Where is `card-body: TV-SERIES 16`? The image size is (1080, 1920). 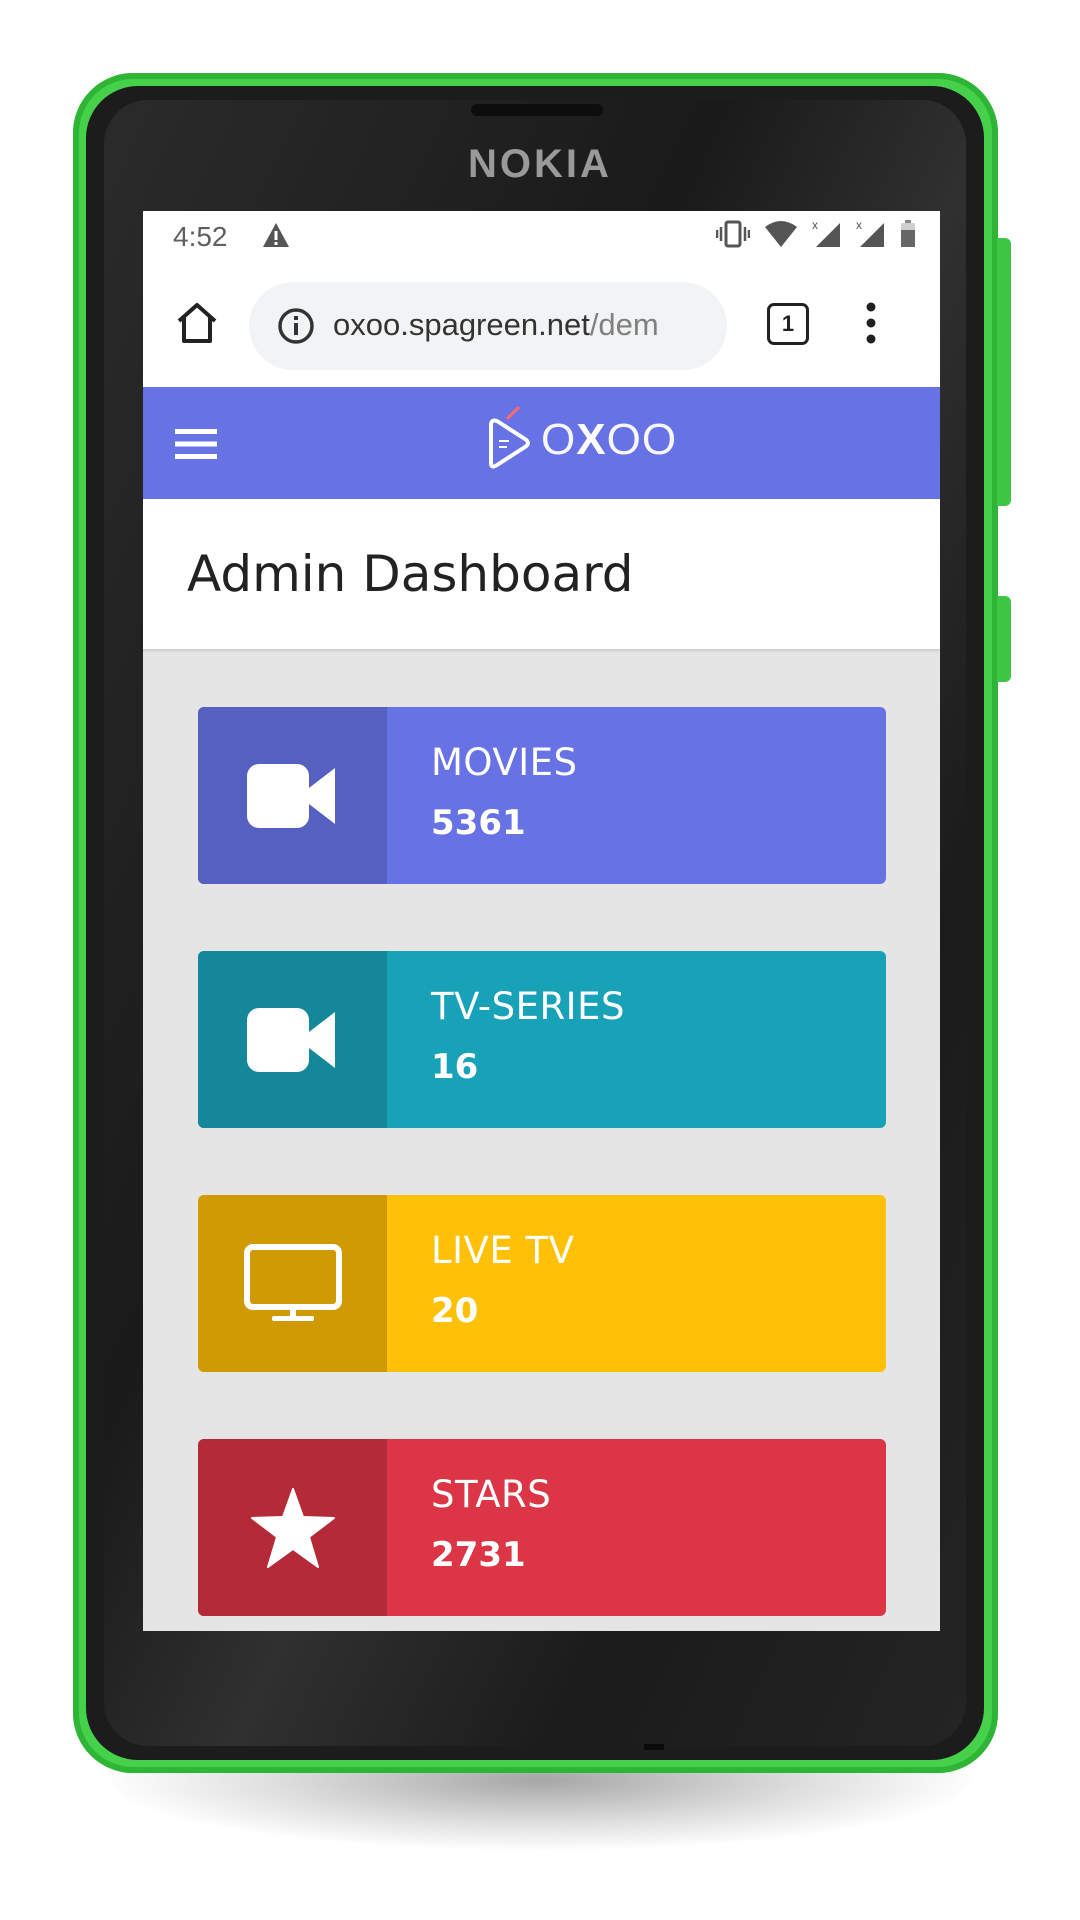
card-body: TV-SERIES 16 is located at coordinates (636, 1039).